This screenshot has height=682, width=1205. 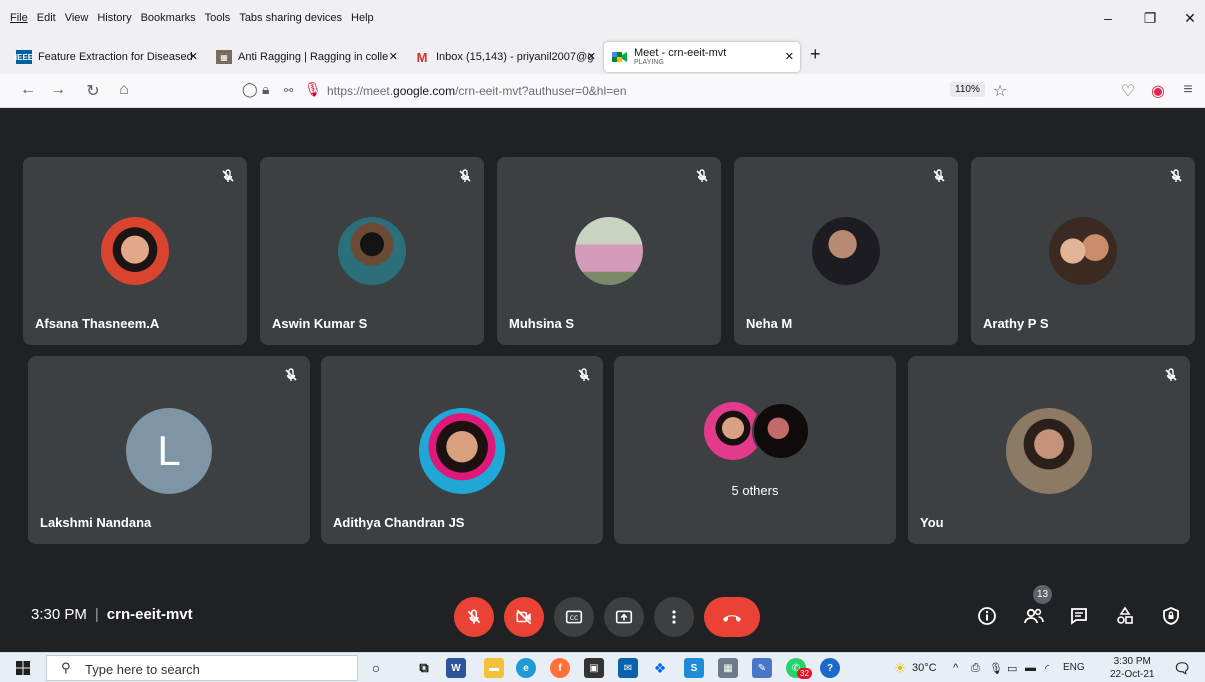 I want to click on cortana-icon: ○, so click(x=376, y=668).